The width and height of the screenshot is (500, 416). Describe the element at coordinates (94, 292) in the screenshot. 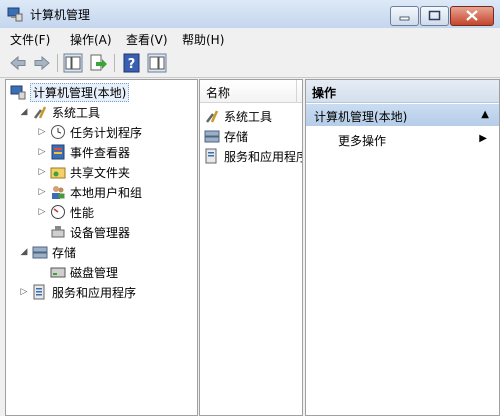

I see `tree-item-label: 服务和应用程序` at that location.